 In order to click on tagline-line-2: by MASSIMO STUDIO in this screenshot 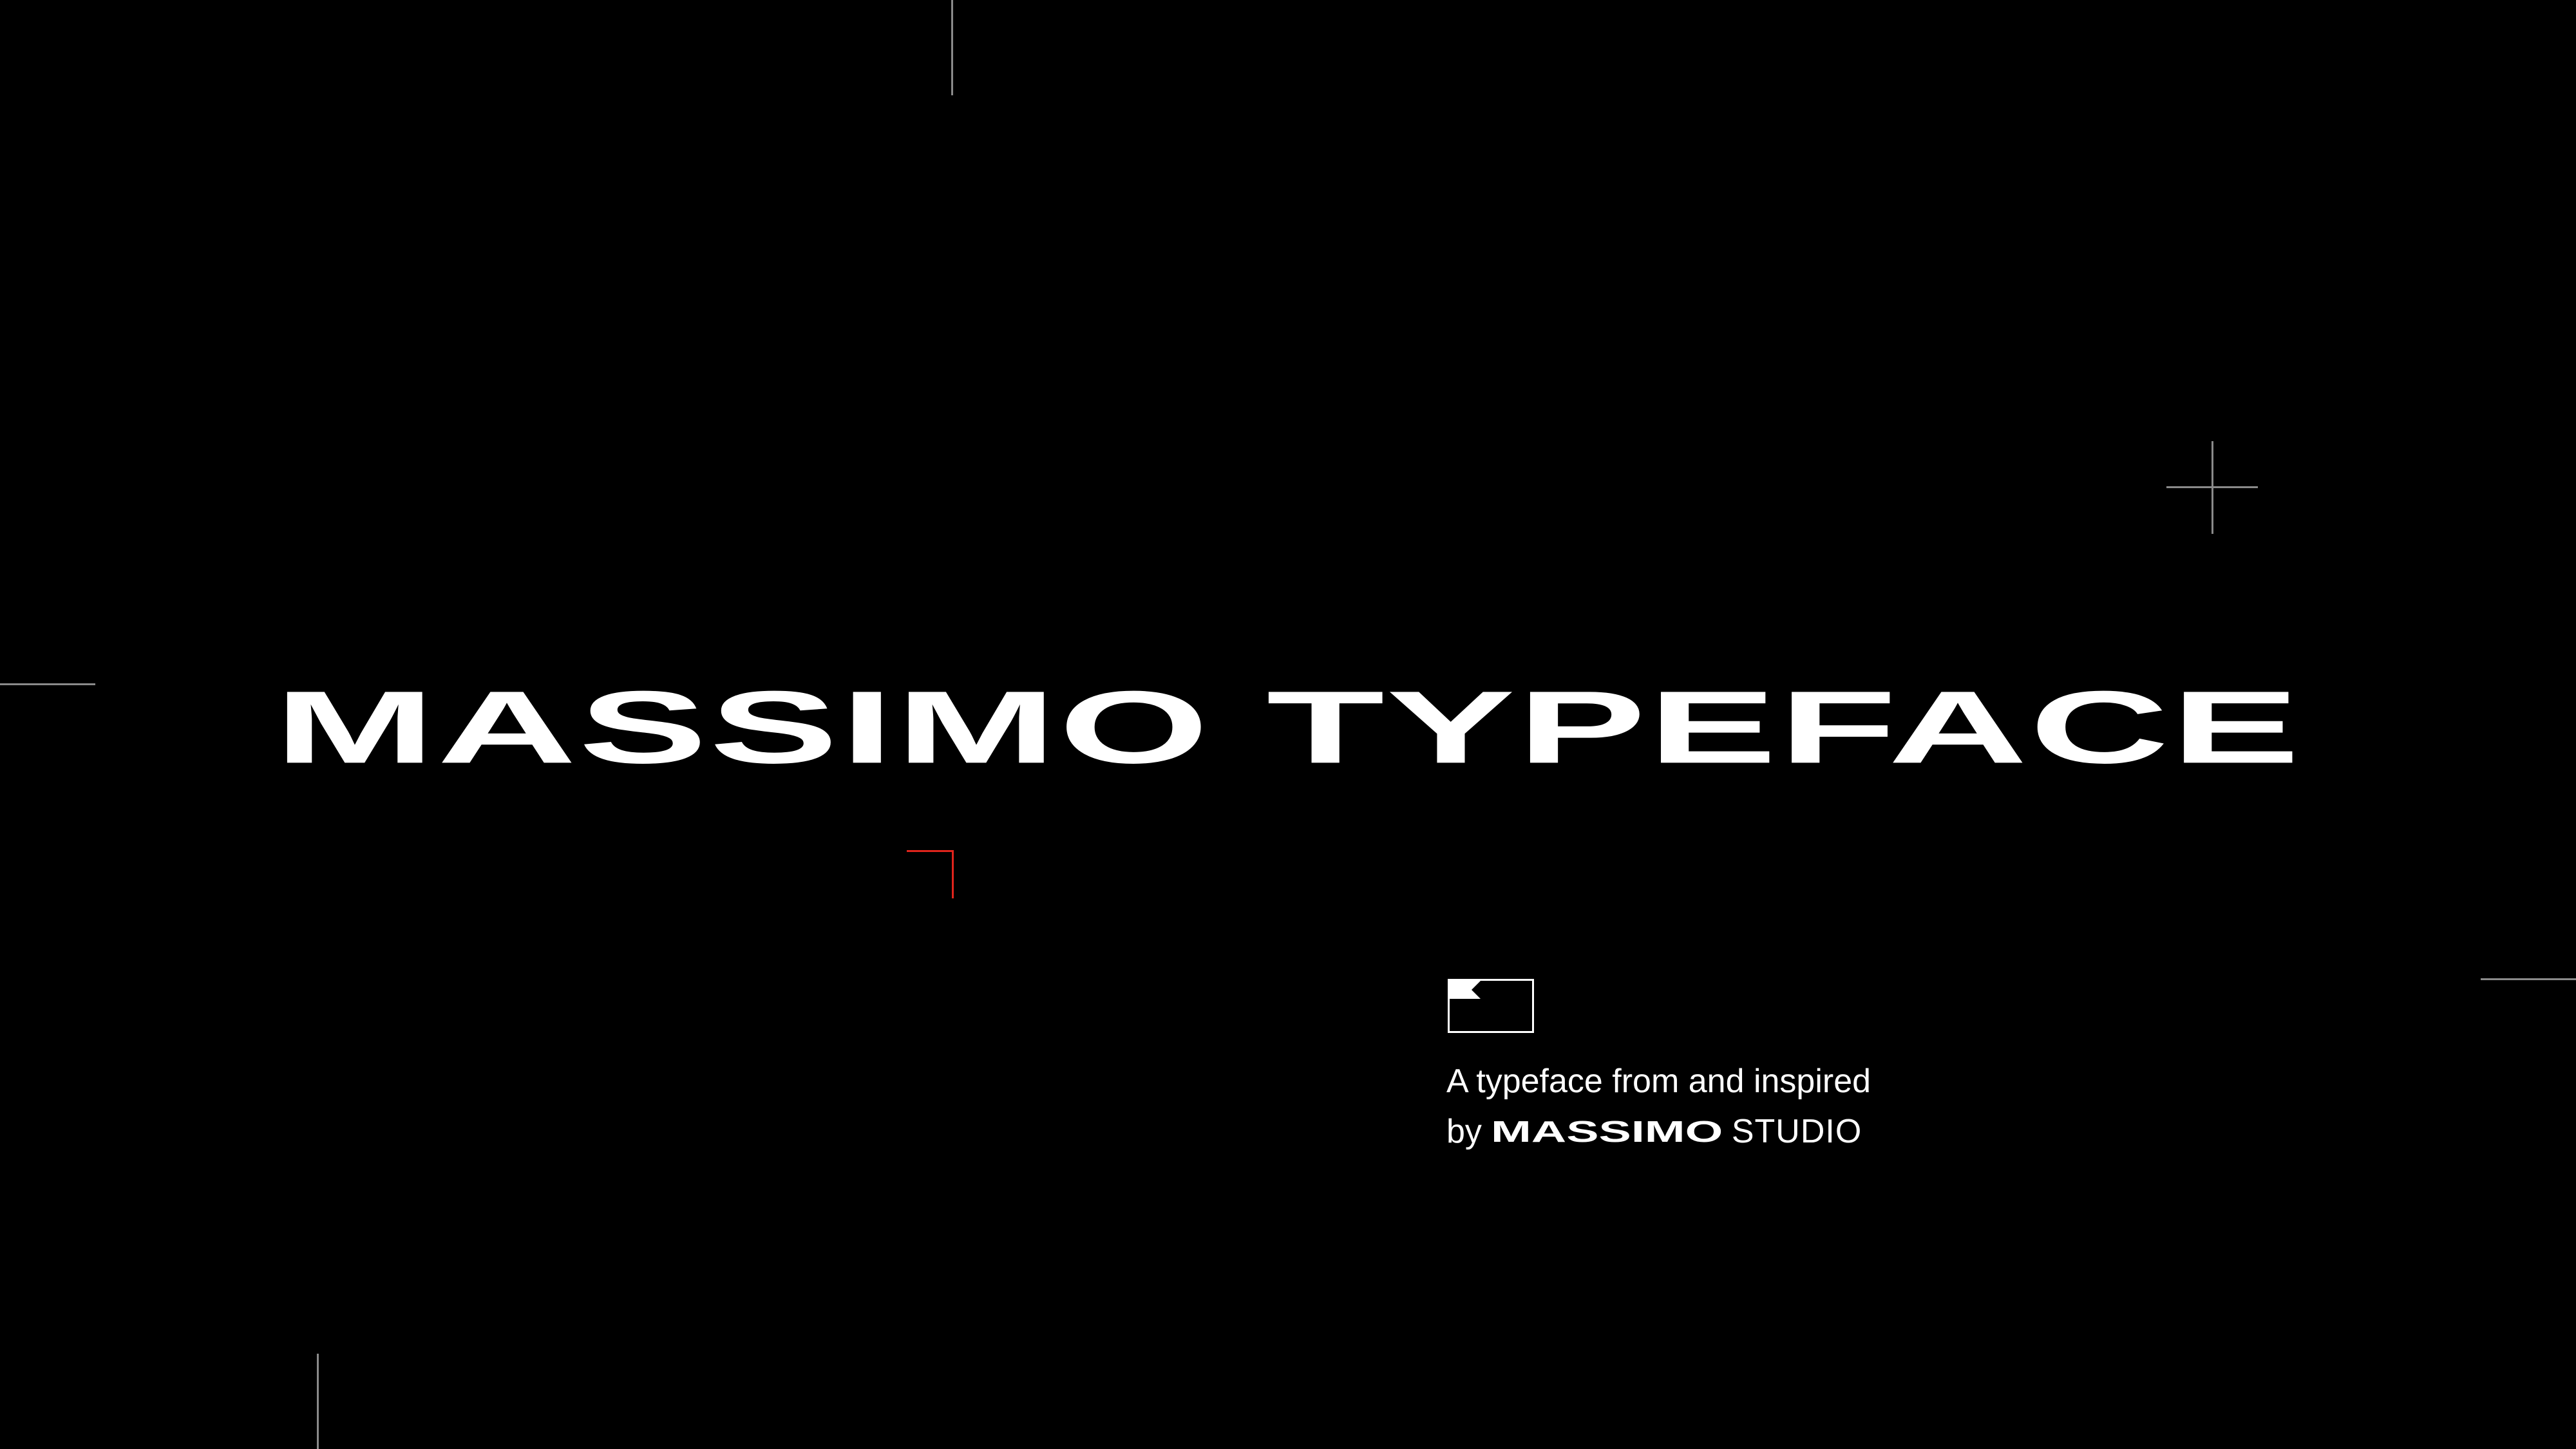, I will do `click(1710, 1131)`.